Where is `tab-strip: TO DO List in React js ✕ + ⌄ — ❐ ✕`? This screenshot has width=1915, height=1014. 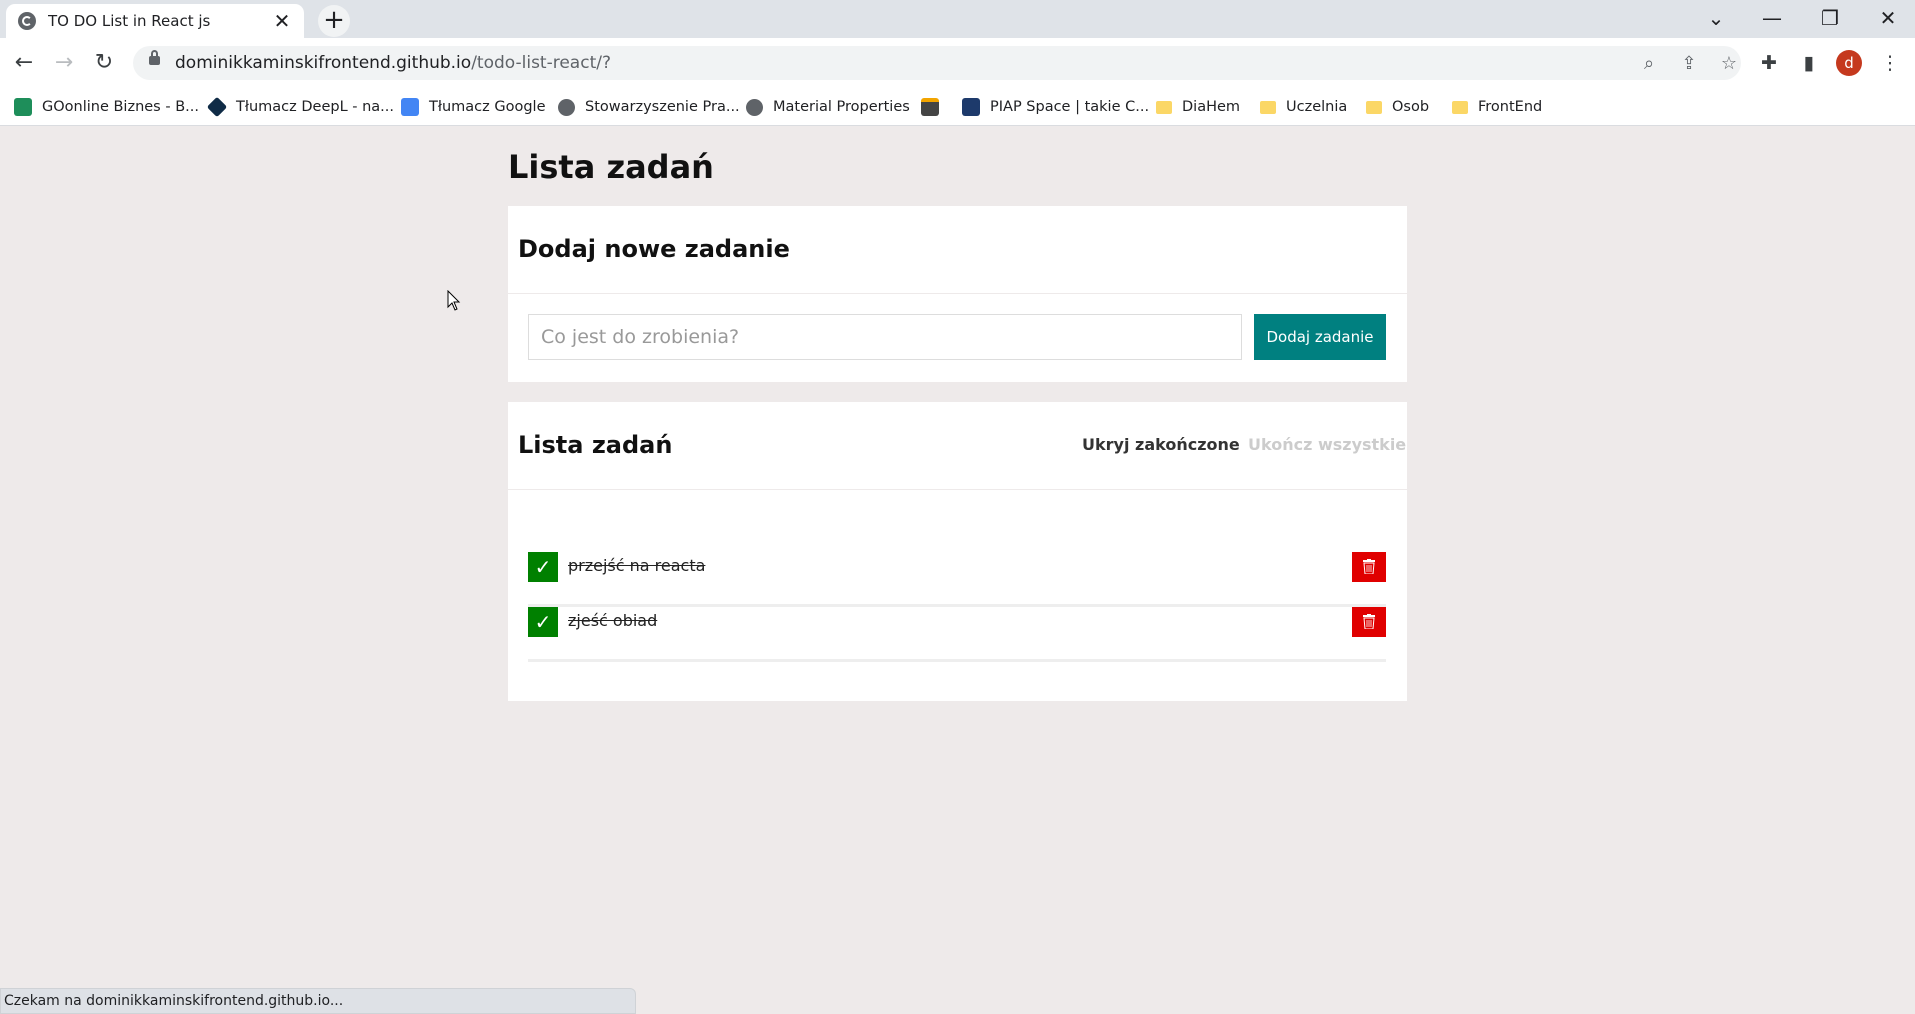 tab-strip: TO DO List in React js ✕ + ⌄ — ❐ ✕ is located at coordinates (957, 19).